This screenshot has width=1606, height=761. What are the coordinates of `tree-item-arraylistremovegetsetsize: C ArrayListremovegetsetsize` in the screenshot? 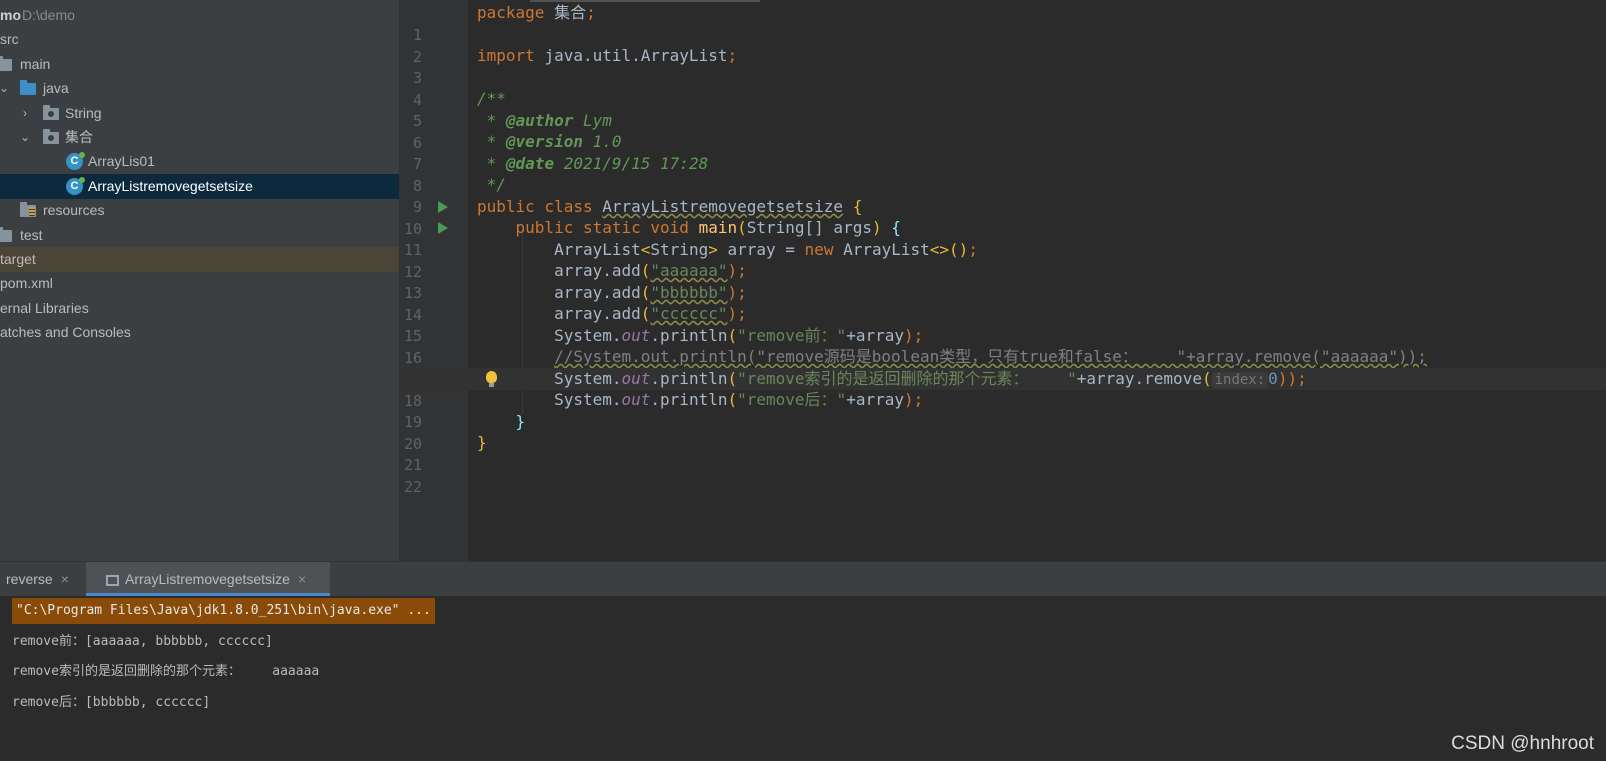 It's located at (199, 186).